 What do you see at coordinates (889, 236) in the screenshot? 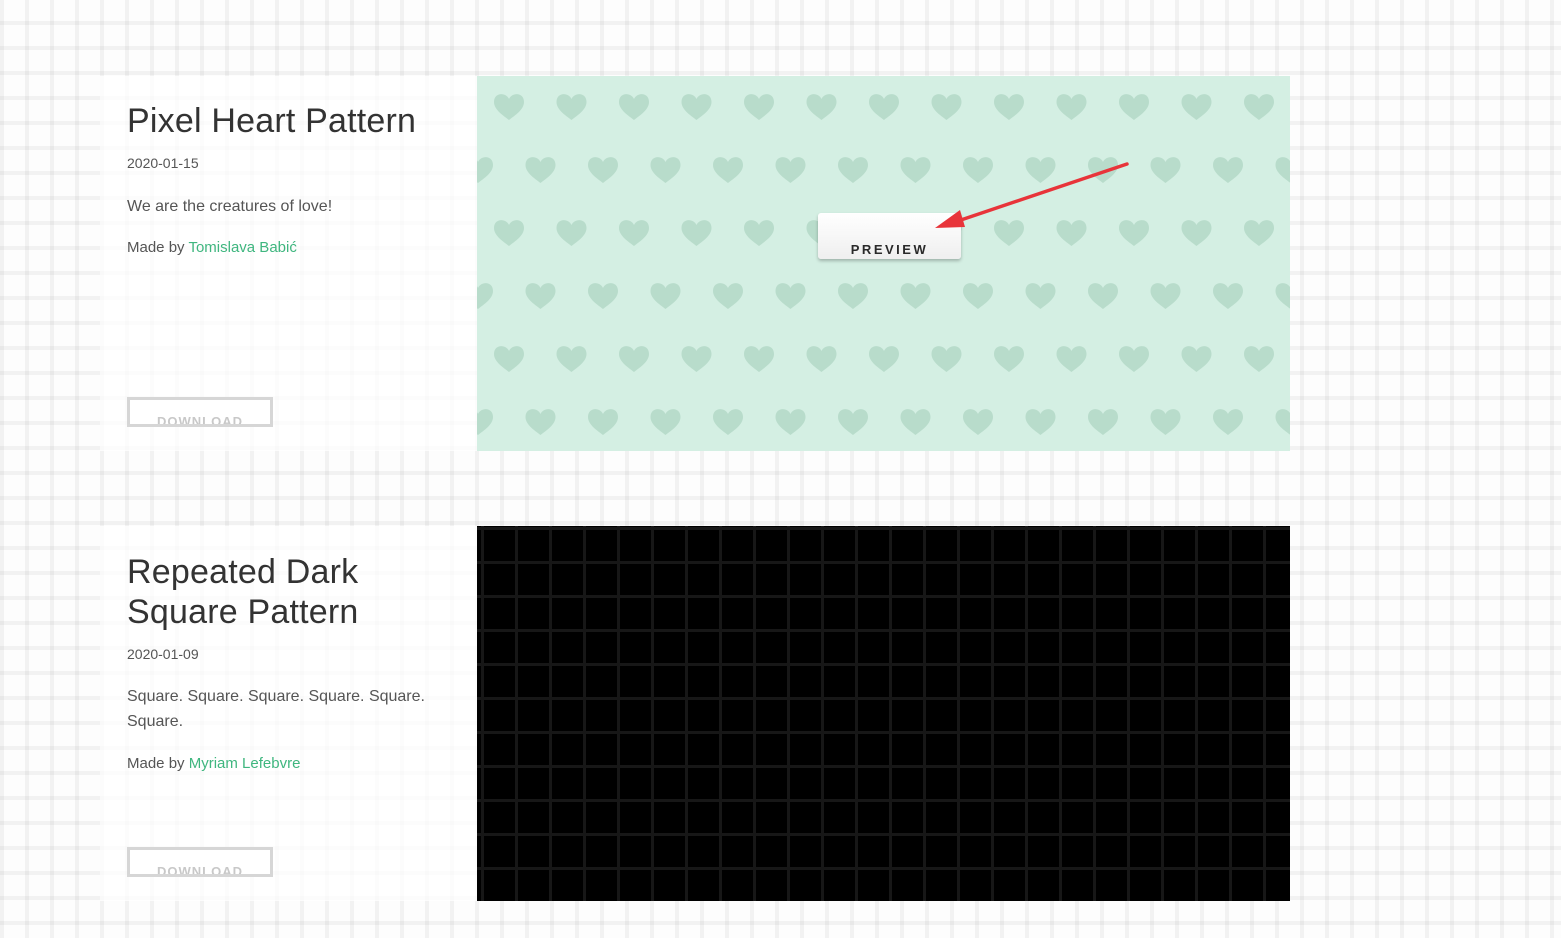
I see `preview-button: PREVIEW` at bounding box center [889, 236].